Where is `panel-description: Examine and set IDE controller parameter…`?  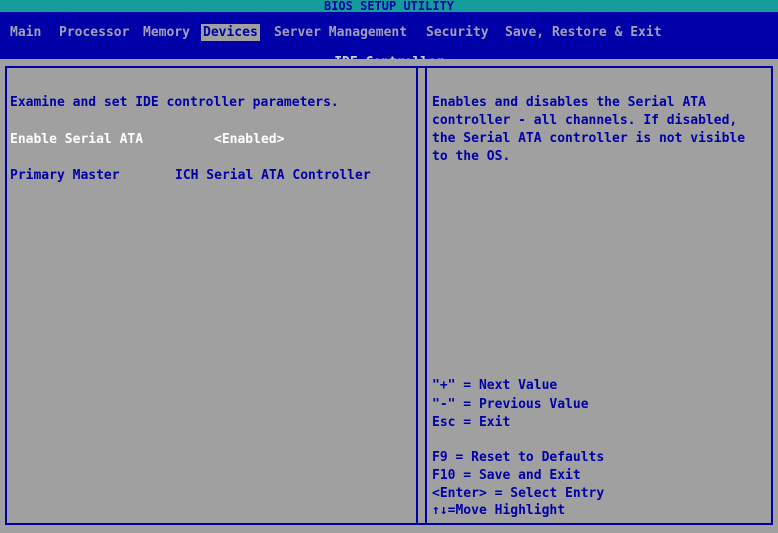
panel-description: Examine and set IDE controller parameter… is located at coordinates (174, 102).